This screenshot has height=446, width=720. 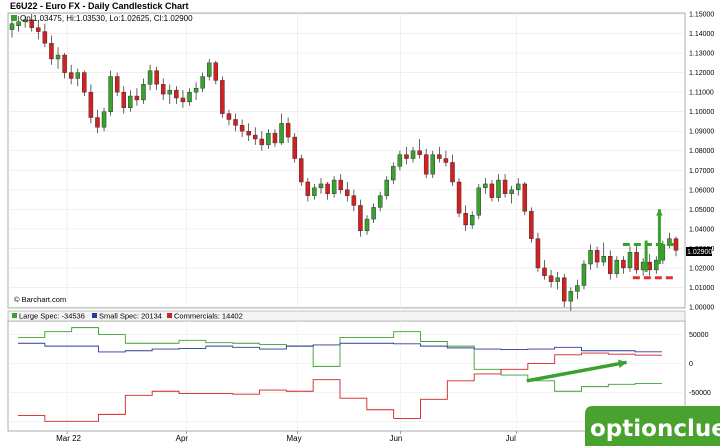 What do you see at coordinates (286, 437) in the screenshot?
I see `x-axis: Mar 22 Apr May Jun Jul` at bounding box center [286, 437].